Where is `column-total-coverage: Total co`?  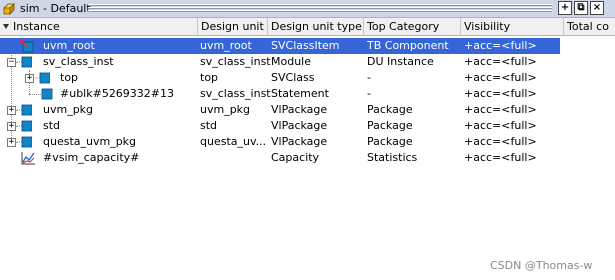 column-total-coverage: Total co is located at coordinates (589, 26).